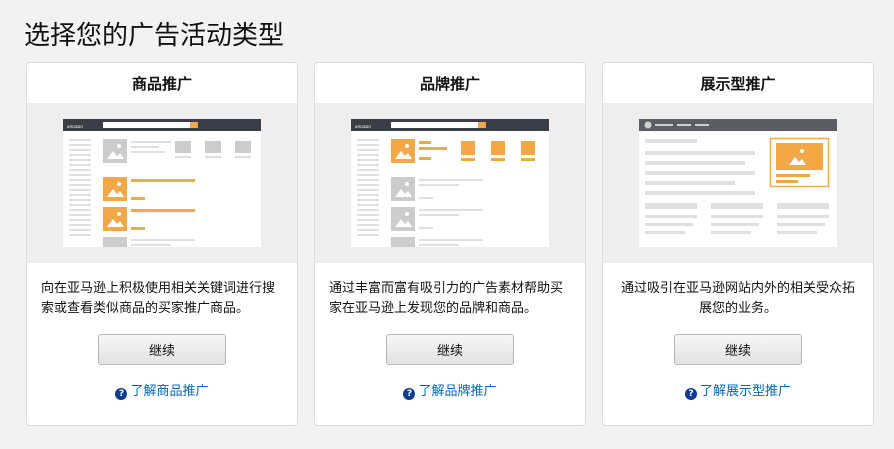  What do you see at coordinates (457, 391) in the screenshot?
I see `learn-sponsored-brands-link: 了解品牌推广` at bounding box center [457, 391].